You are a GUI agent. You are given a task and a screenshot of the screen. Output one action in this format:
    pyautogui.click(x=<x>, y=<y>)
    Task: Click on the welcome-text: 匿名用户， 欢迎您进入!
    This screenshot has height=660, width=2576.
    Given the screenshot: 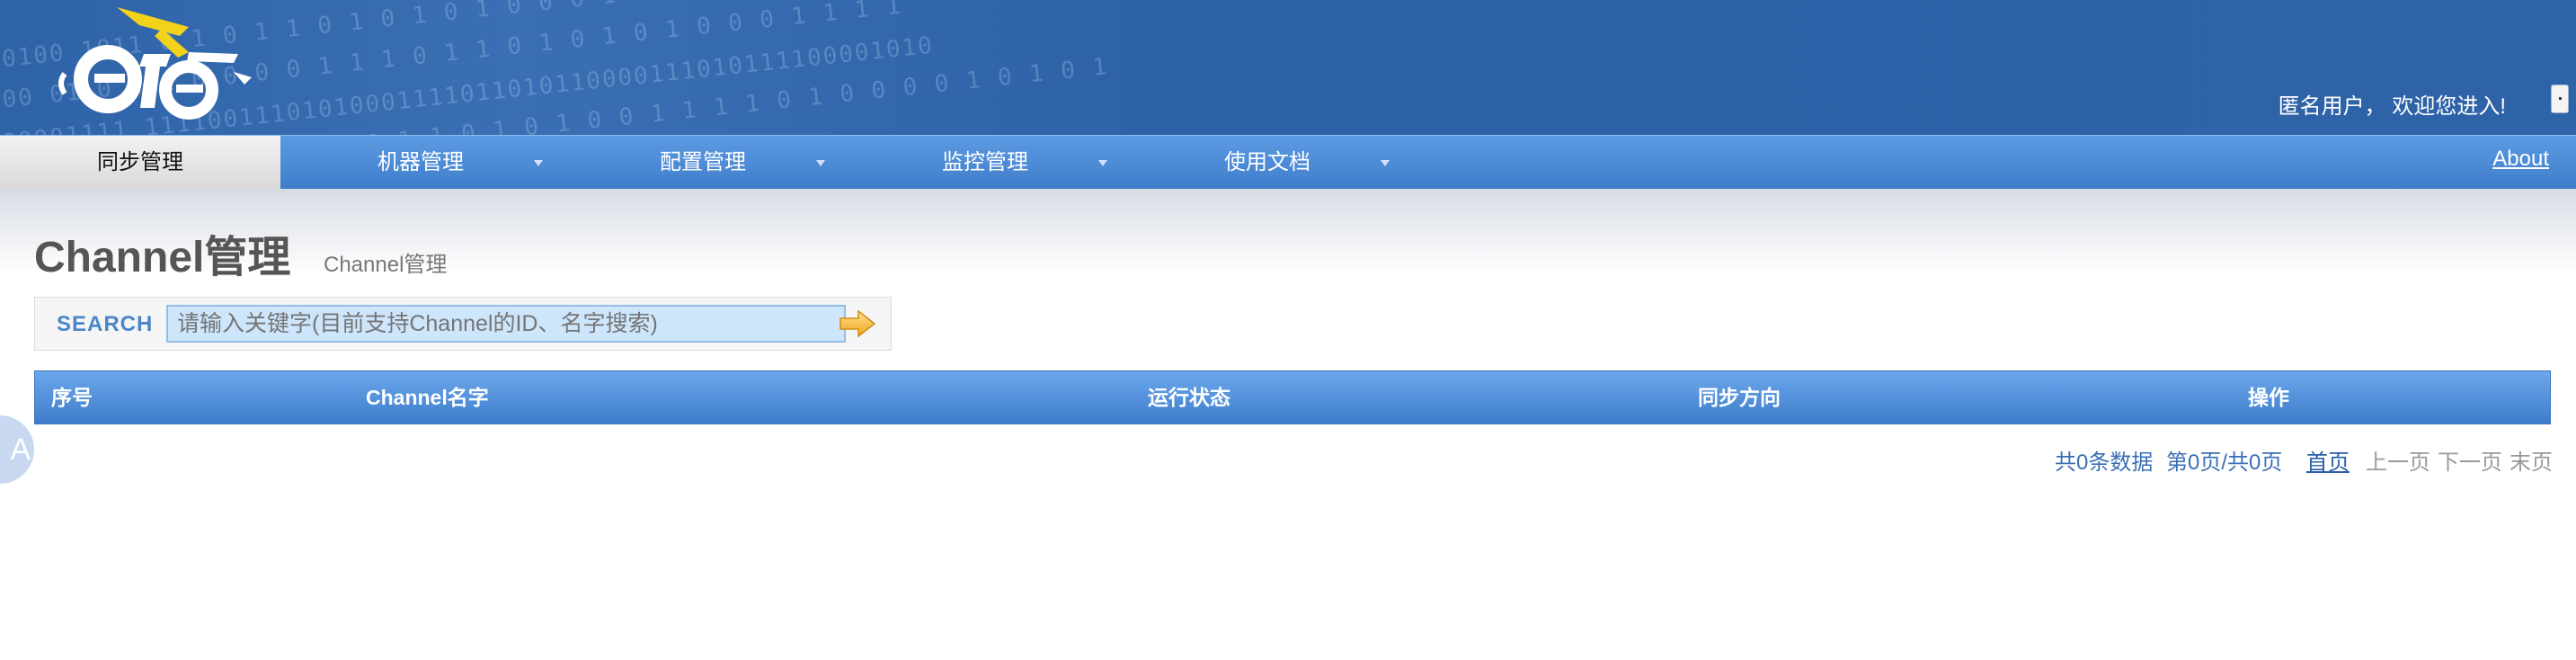 What is the action you would take?
    pyautogui.click(x=2392, y=106)
    